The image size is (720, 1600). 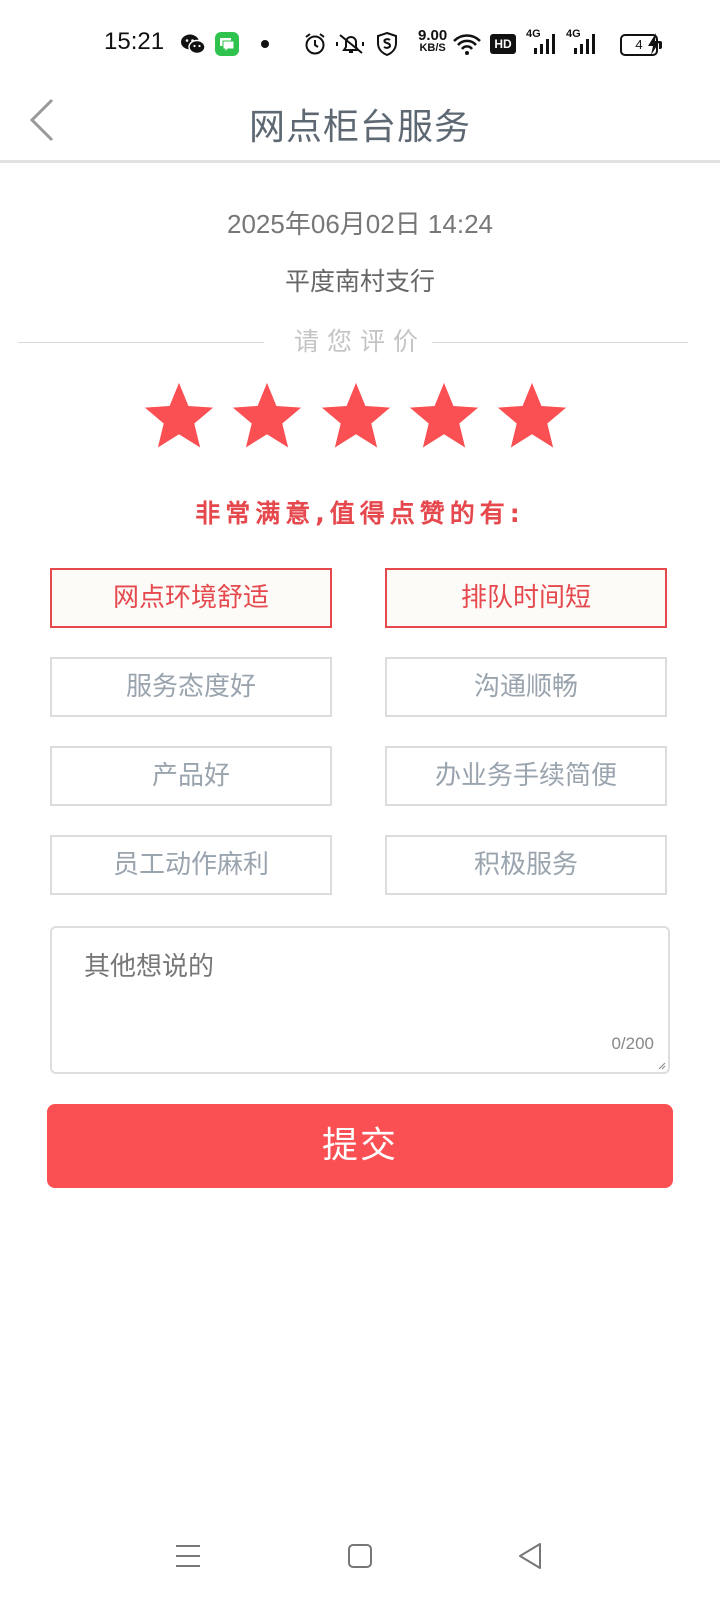 I want to click on comment-placeholder: 其他想说的, so click(x=149, y=967).